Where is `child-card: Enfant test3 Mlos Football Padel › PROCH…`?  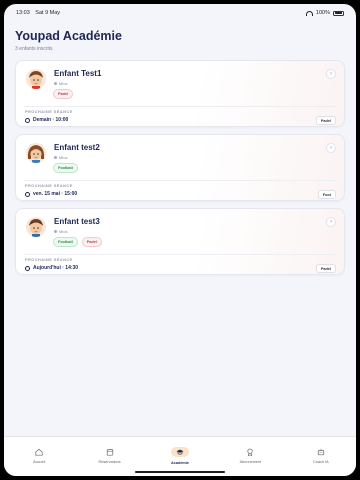 child-card: Enfant test3 Mlos Football Padel › PROCH… is located at coordinates (180, 241).